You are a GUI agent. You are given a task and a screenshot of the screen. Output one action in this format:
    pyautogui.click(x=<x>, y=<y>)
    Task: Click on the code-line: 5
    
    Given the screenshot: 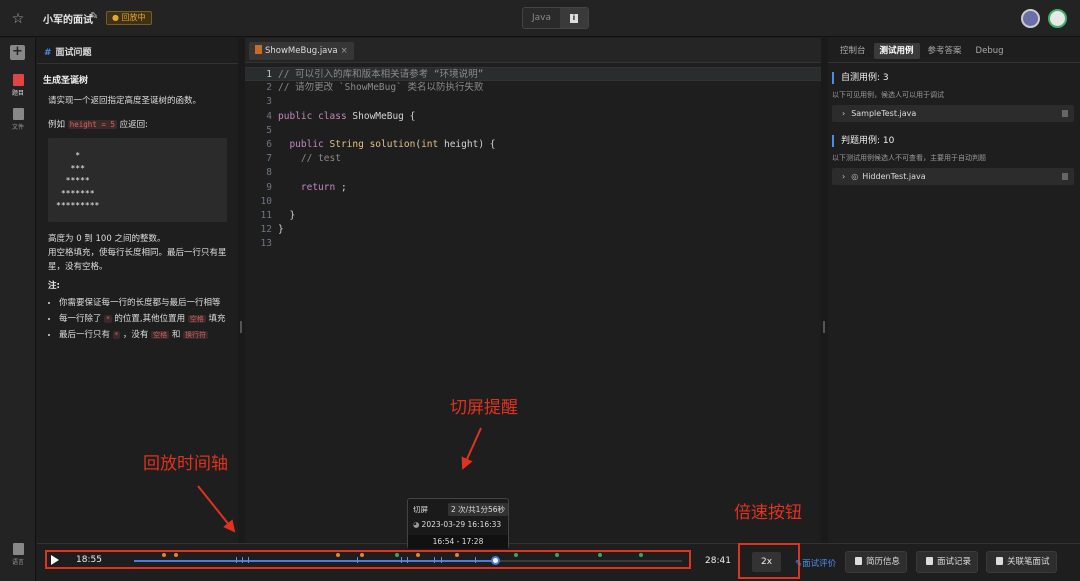 What is the action you would take?
    pyautogui.click(x=533, y=131)
    